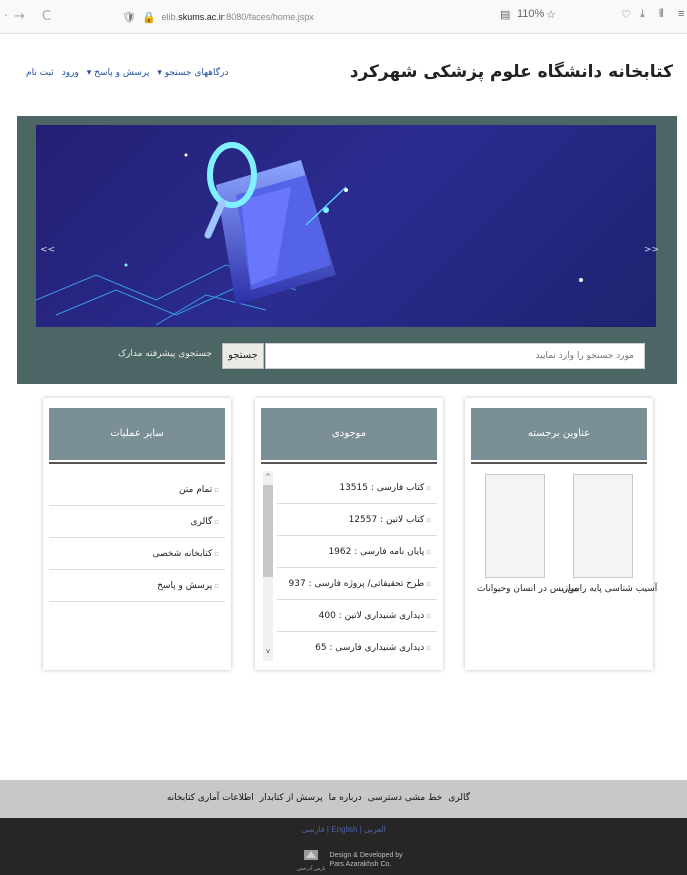 Image resolution: width=687 pixels, height=875 pixels. Describe the element at coordinates (626, 14) in the screenshot. I see `pocket-icon: ♡` at that location.